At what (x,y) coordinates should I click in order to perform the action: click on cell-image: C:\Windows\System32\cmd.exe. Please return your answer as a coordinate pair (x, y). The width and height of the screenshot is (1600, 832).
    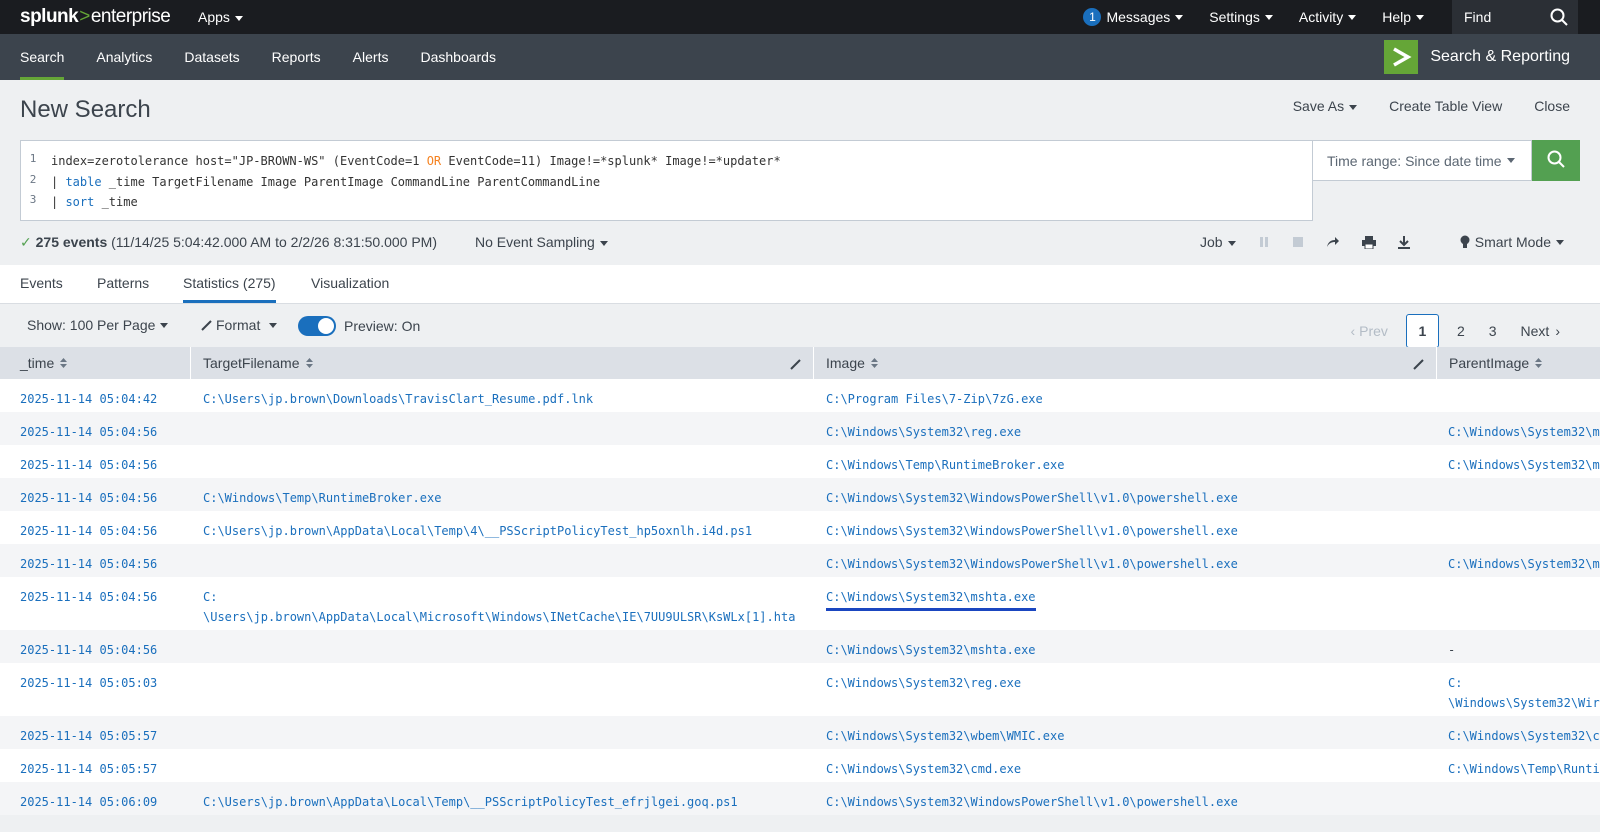
    Looking at the image, I should click on (923, 769).